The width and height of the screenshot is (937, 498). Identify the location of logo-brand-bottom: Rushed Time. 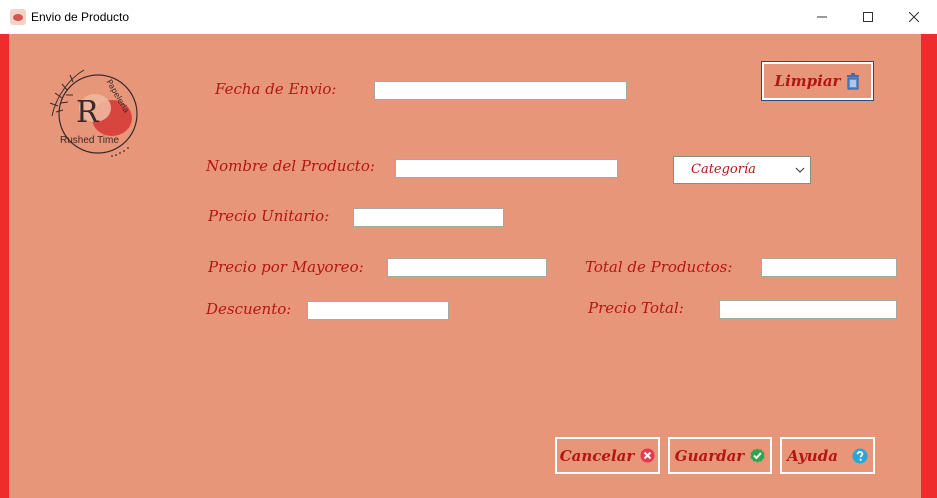
(89, 140).